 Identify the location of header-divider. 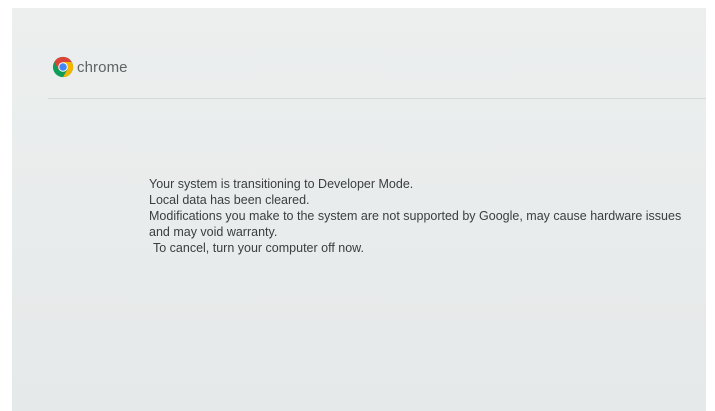
(377, 98).